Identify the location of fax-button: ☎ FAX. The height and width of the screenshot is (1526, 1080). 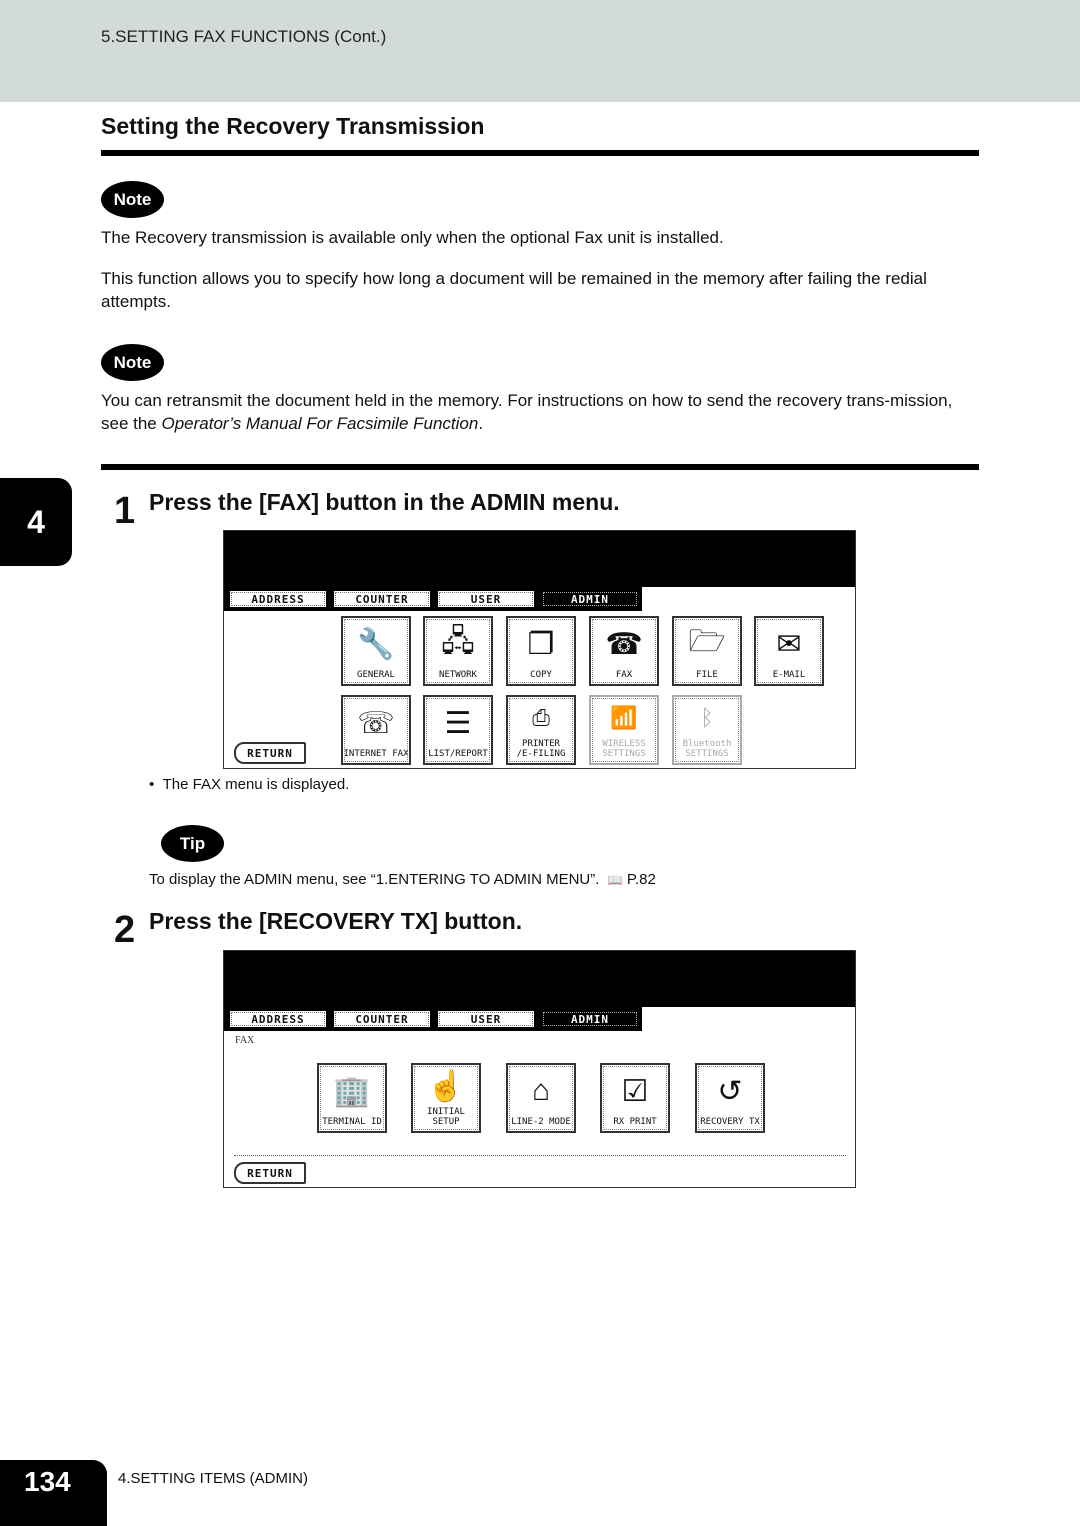
(624, 651).